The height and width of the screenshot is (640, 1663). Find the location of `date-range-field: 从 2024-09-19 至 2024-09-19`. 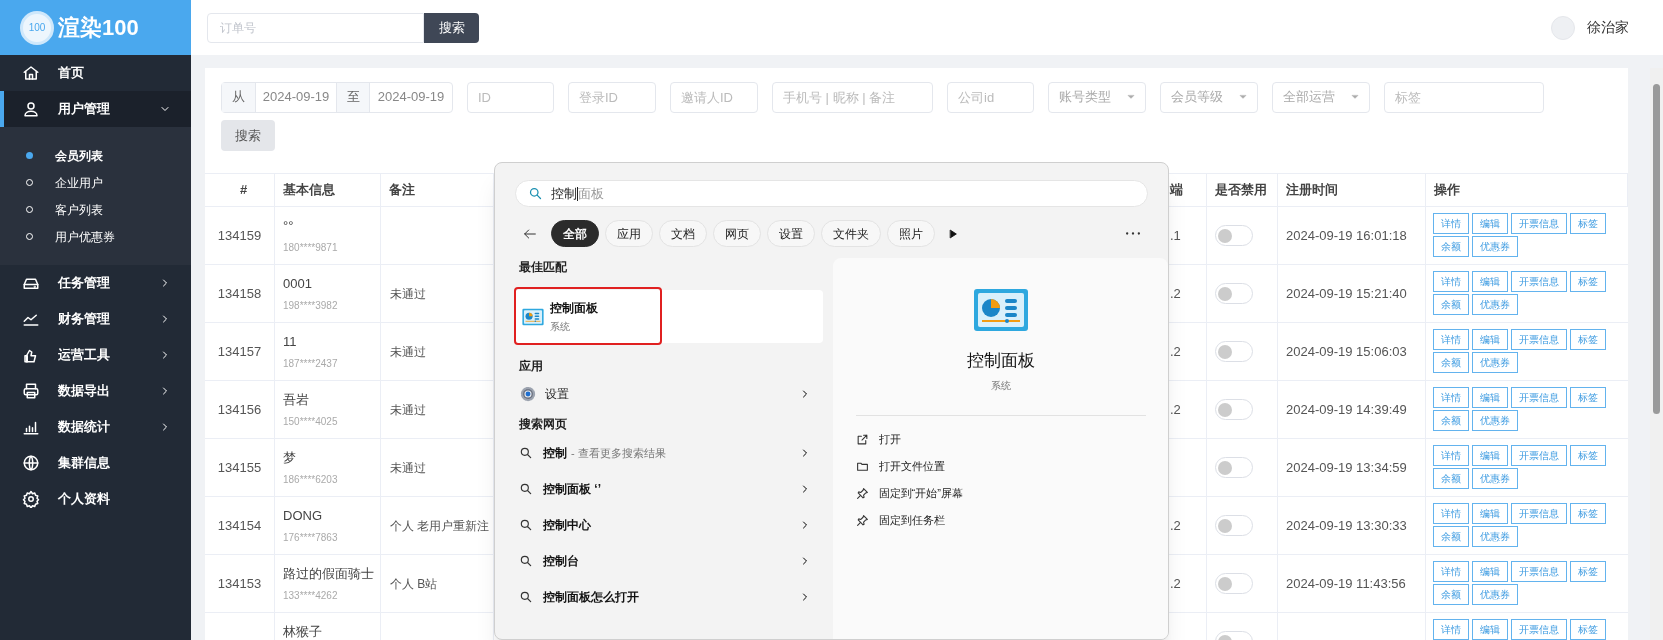

date-range-field: 从 2024-09-19 至 2024-09-19 is located at coordinates (337, 97).